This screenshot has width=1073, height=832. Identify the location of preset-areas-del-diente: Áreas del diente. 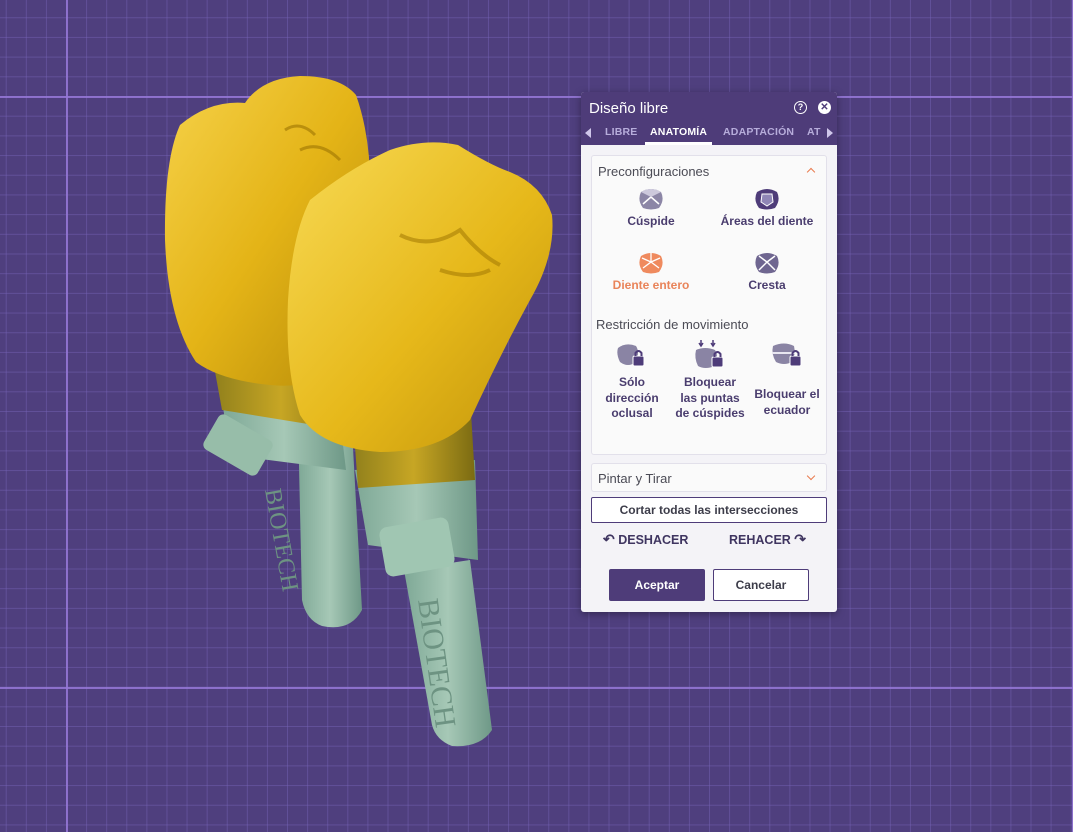
(767, 207).